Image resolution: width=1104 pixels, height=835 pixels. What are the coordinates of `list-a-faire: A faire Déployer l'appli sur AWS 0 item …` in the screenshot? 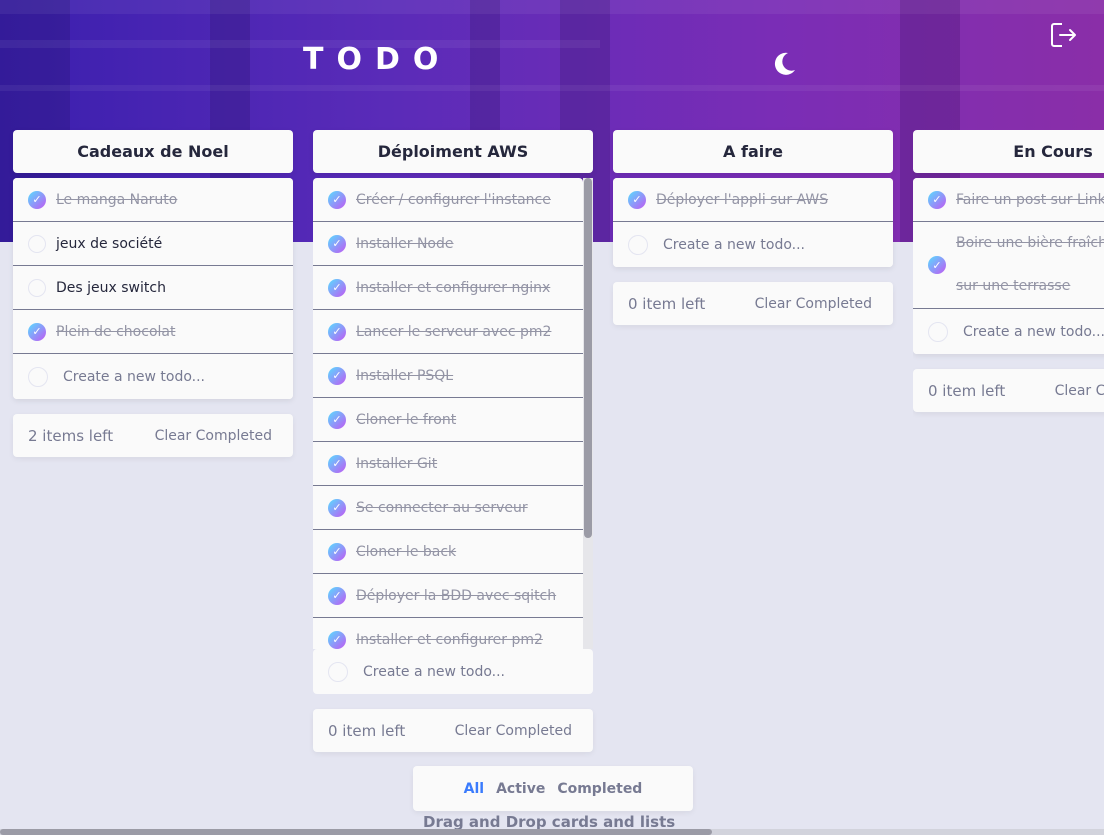 It's located at (753, 227).